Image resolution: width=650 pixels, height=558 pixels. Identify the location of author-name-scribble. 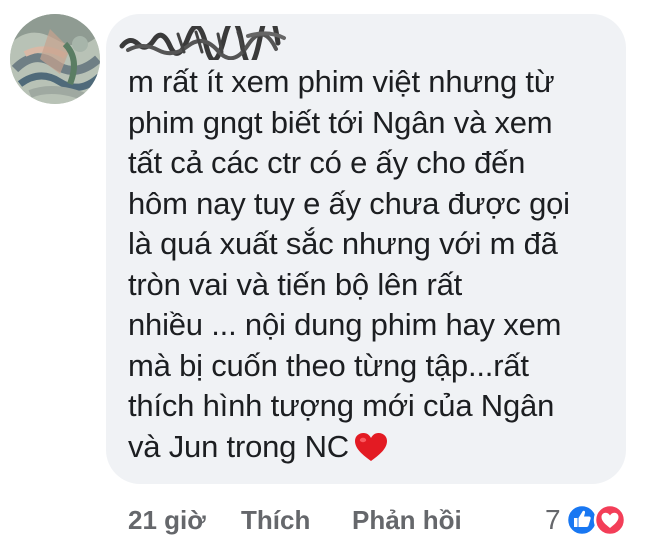
(203, 43).